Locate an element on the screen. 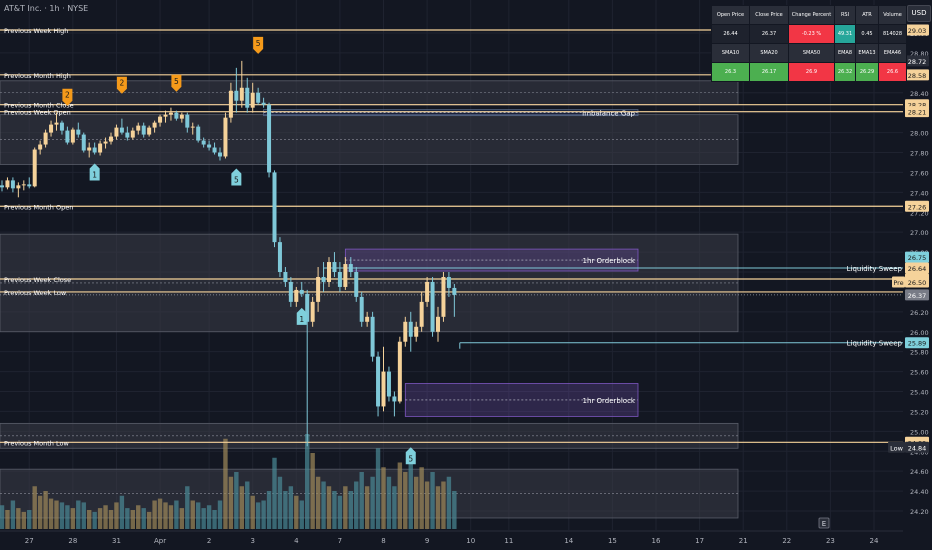 This screenshot has height=550, width=932. wave-label-text: 1 is located at coordinates (301, 319).